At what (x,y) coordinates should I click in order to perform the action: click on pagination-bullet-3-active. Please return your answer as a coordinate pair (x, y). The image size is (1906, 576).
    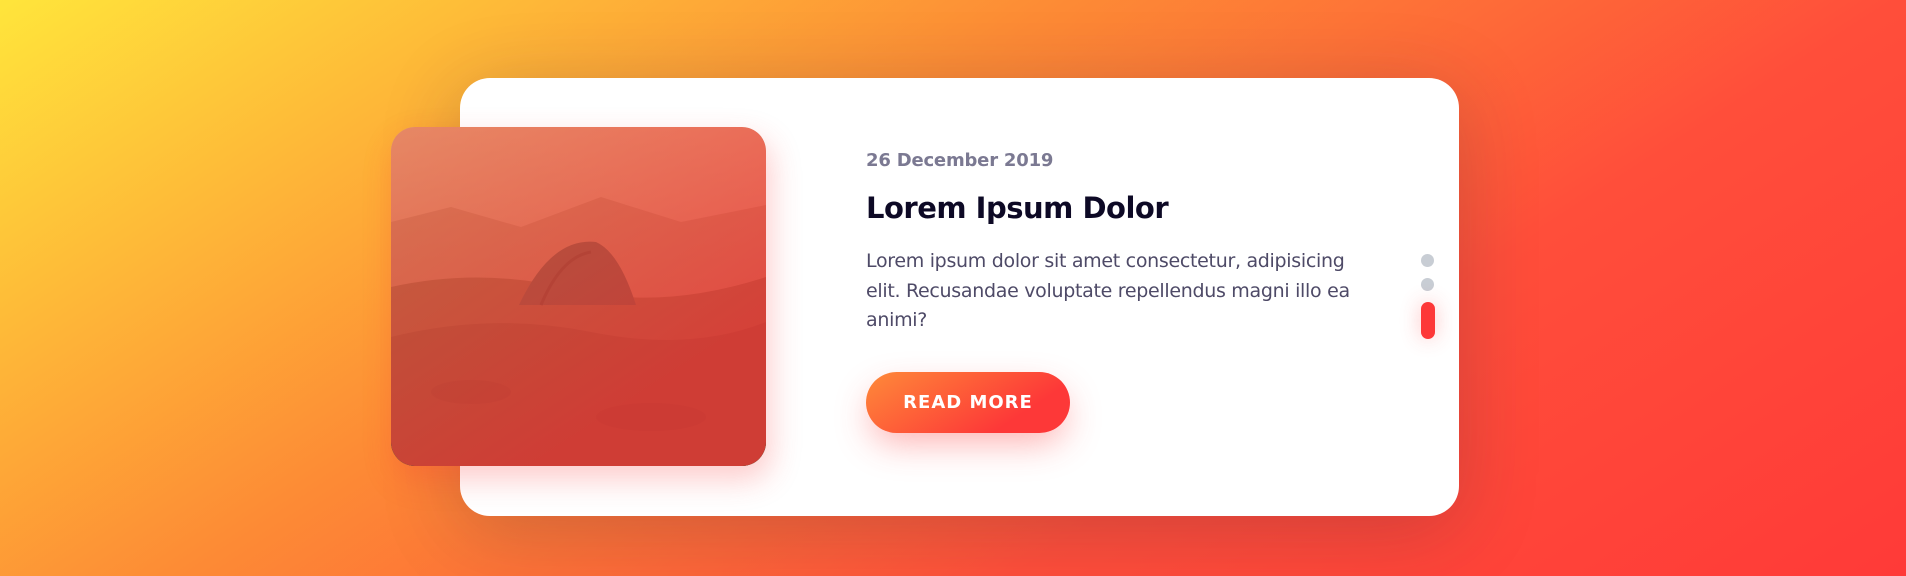
    Looking at the image, I should click on (1428, 320).